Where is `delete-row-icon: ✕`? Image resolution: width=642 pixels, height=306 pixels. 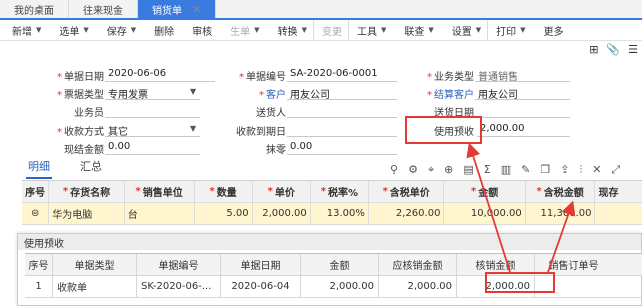
delete-row-icon: ✕ is located at coordinates (596, 170).